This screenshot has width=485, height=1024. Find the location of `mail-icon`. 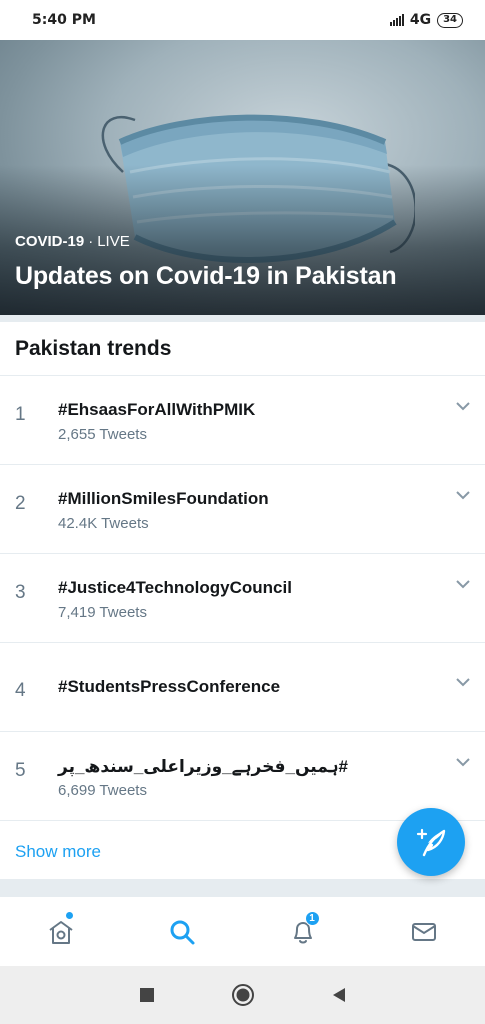

mail-icon is located at coordinates (424, 931).